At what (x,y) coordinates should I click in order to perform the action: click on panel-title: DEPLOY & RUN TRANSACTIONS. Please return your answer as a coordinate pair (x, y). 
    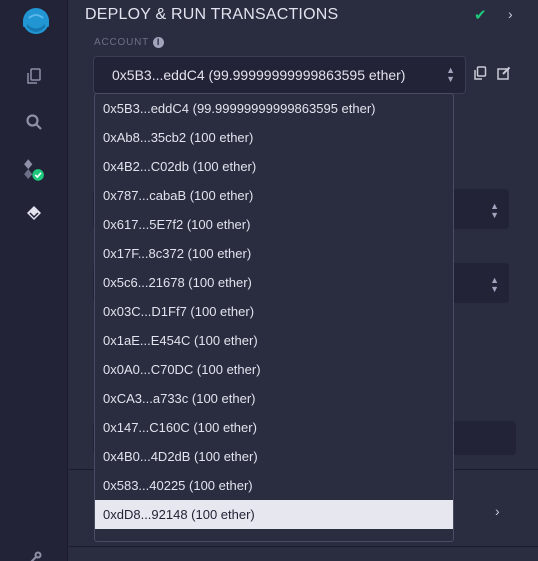
    Looking at the image, I should click on (212, 14).